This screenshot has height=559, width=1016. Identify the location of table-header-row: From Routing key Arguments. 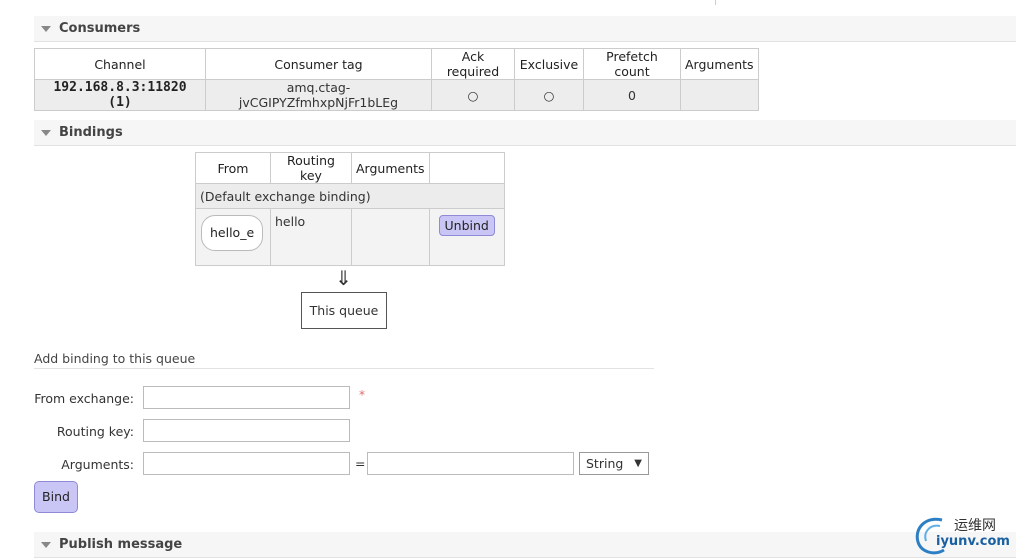
(350, 168).